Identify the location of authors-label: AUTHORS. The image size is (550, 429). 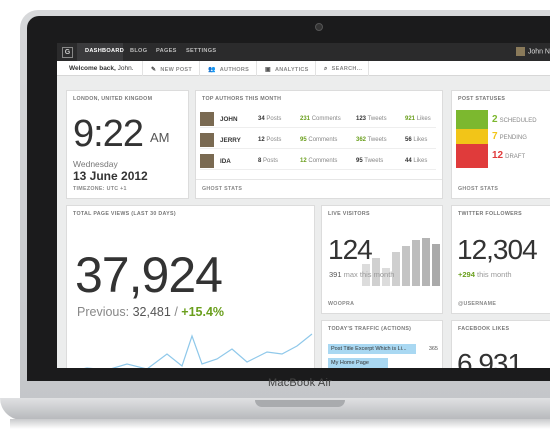
(234, 70).